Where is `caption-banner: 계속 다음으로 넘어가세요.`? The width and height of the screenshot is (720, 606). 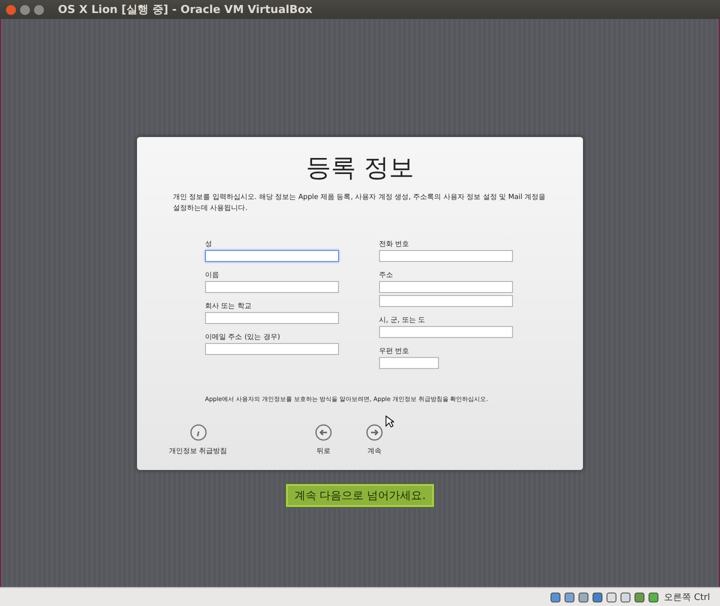 caption-banner: 계속 다음으로 넘어가세요. is located at coordinates (360, 495).